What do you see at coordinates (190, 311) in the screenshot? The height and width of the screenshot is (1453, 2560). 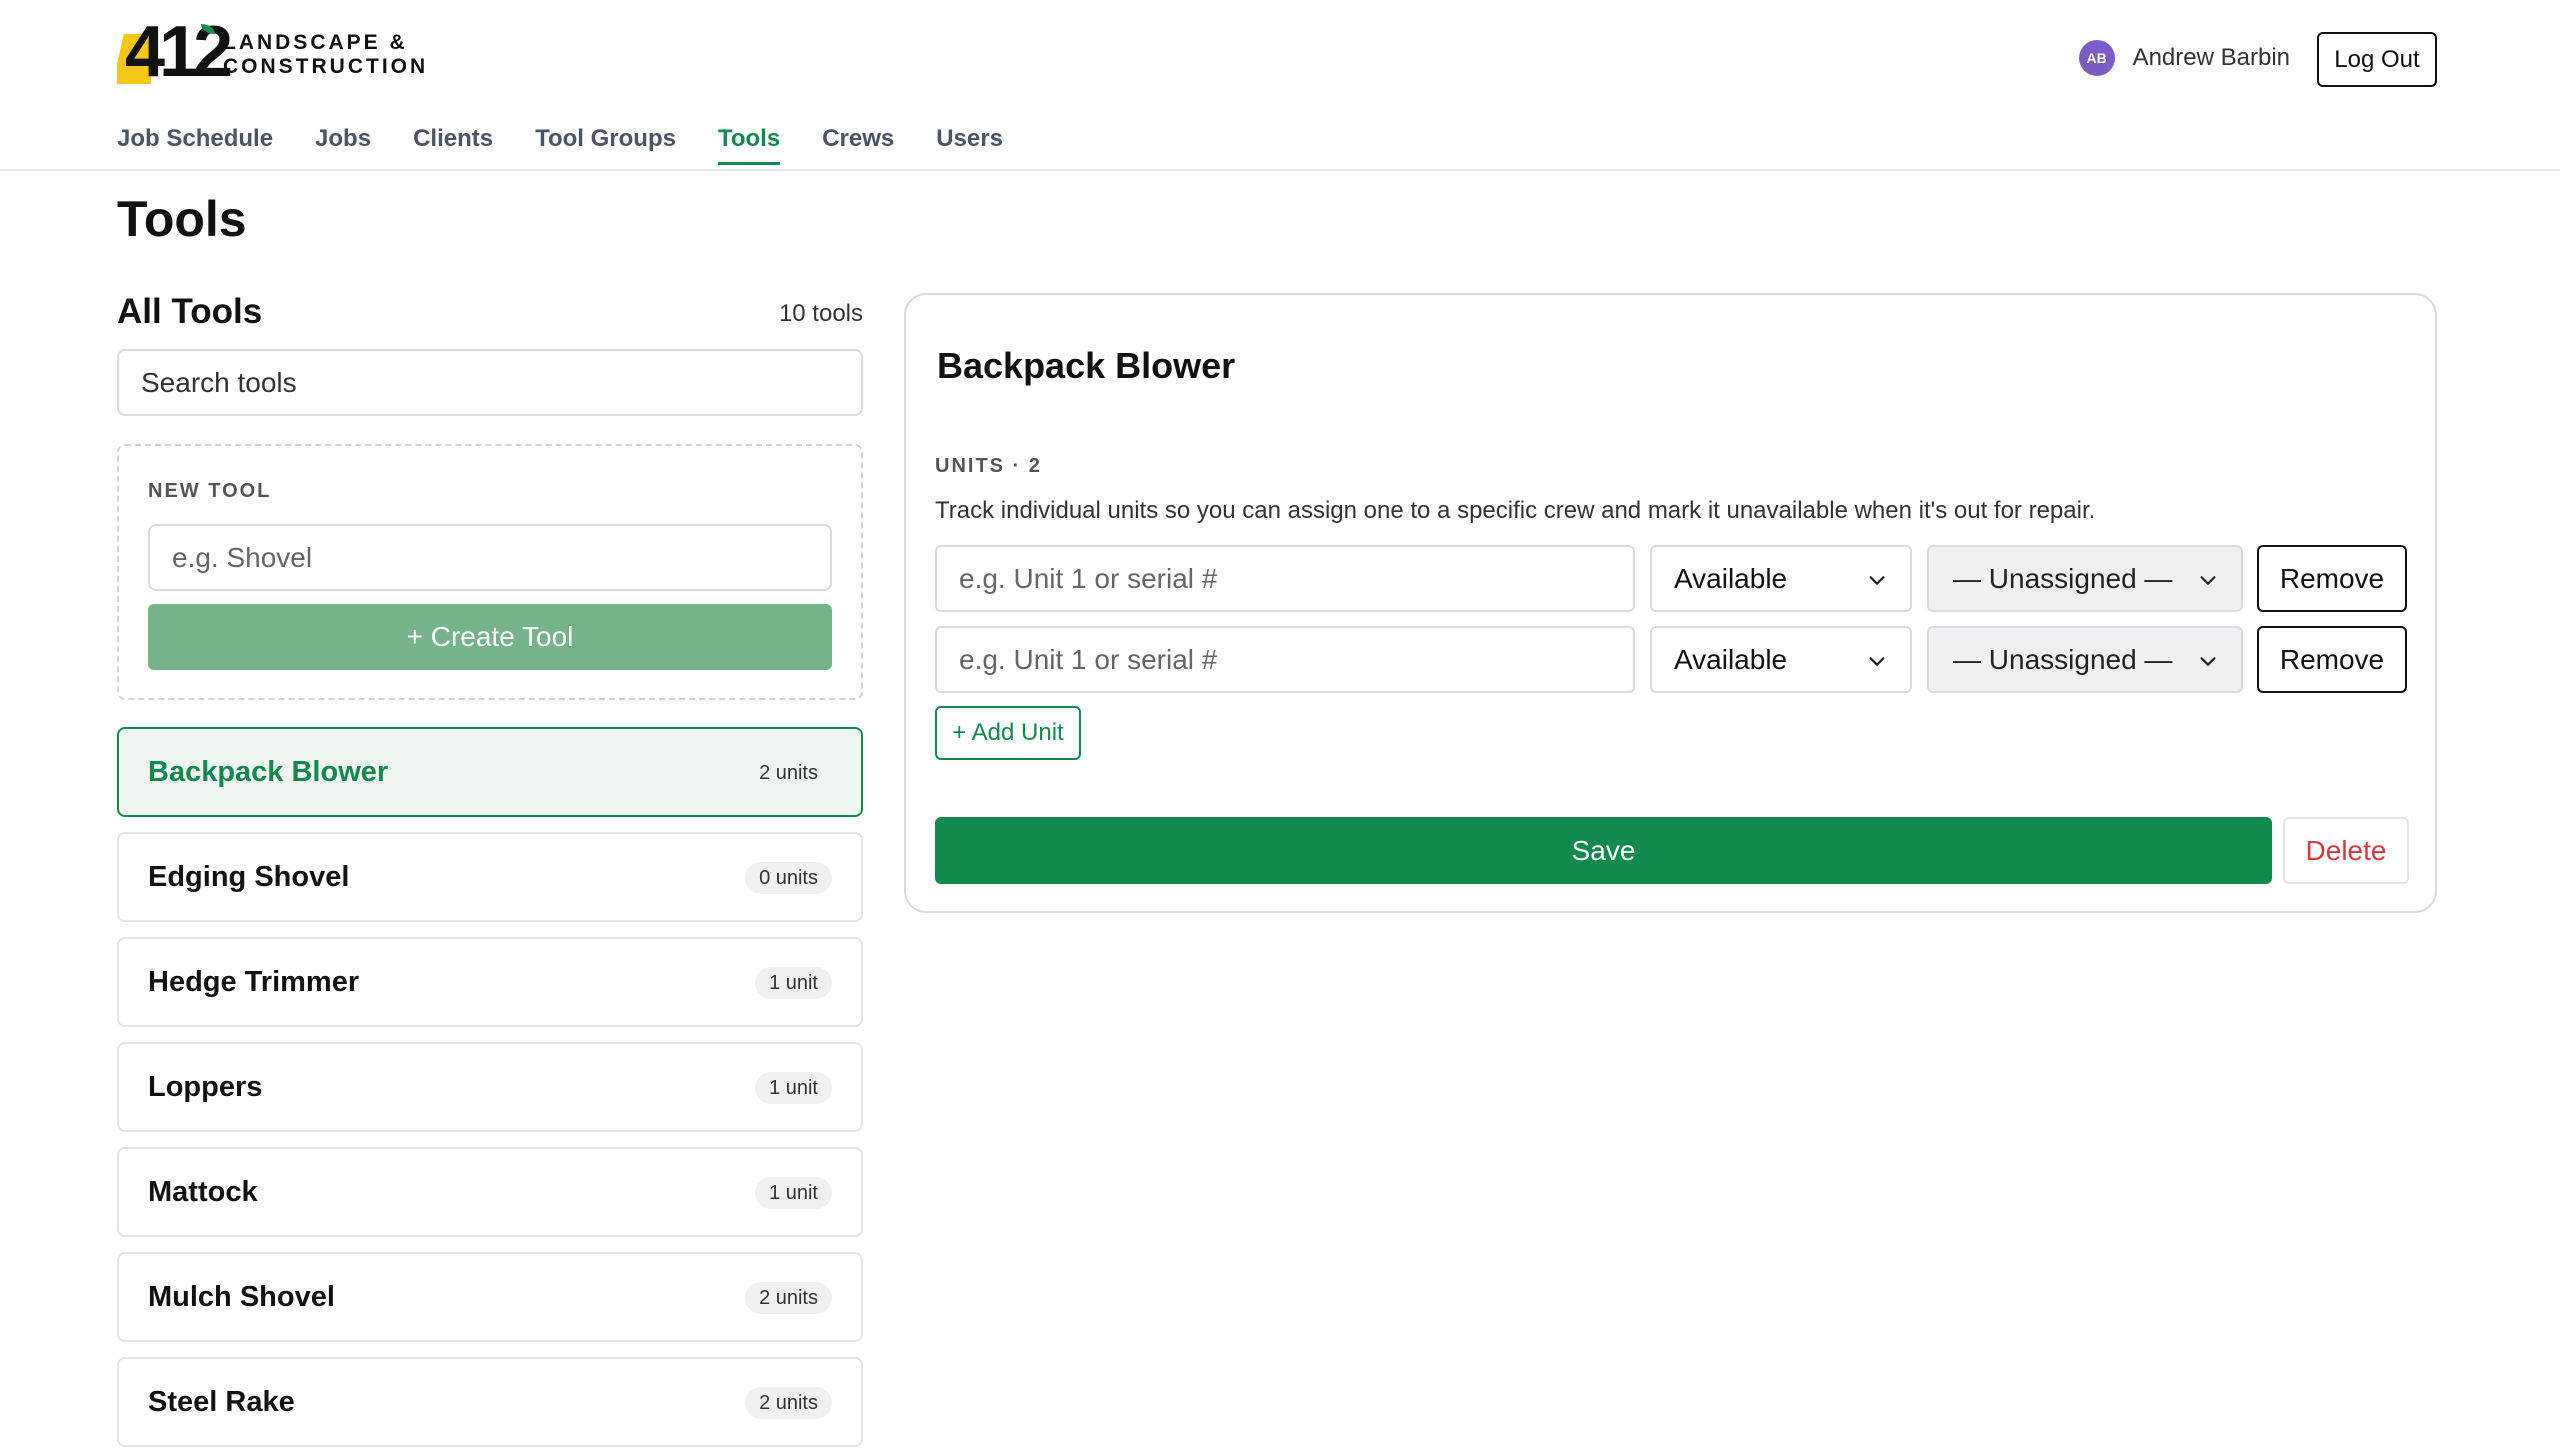 I see `tools-list-heading: All Tools` at bounding box center [190, 311].